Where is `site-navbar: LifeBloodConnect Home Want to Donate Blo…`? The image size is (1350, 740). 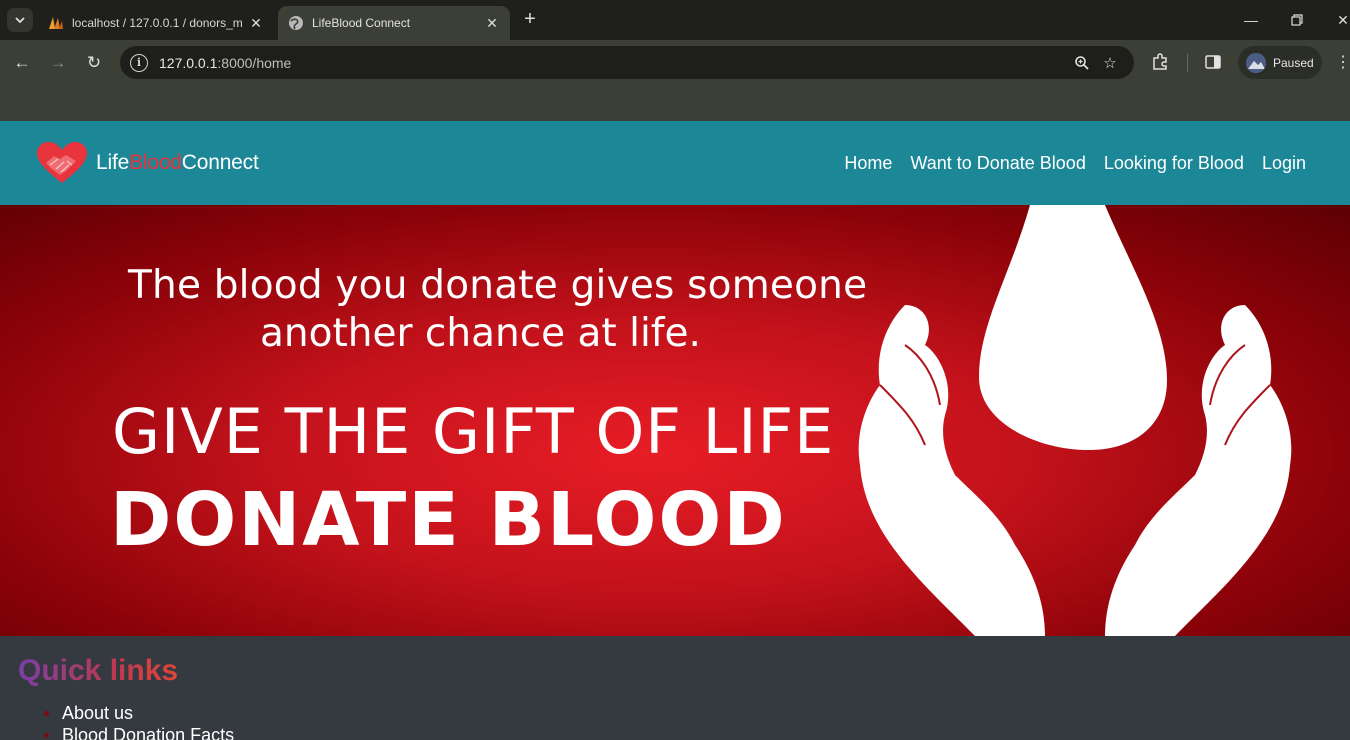 site-navbar: LifeBloodConnect Home Want to Donate Blo… is located at coordinates (675, 163).